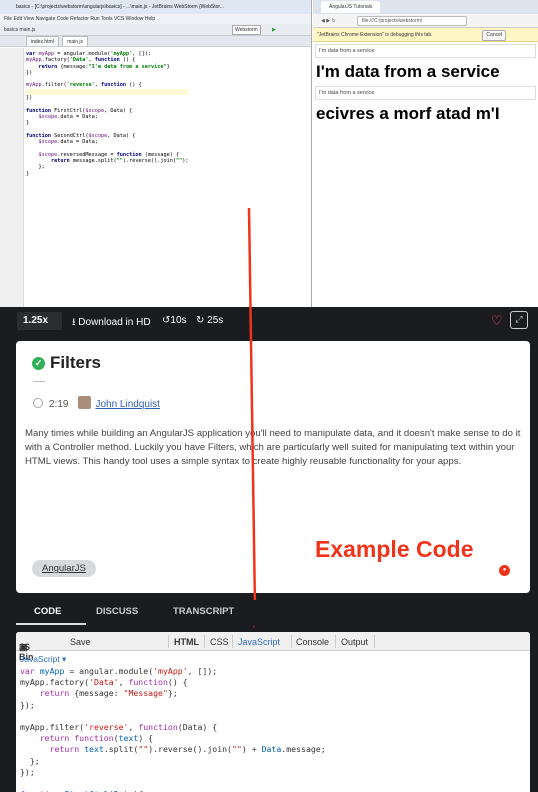 The image size is (538, 792). What do you see at coordinates (75, 41) in the screenshot?
I see `ide-tab-main: main.js` at bounding box center [75, 41].